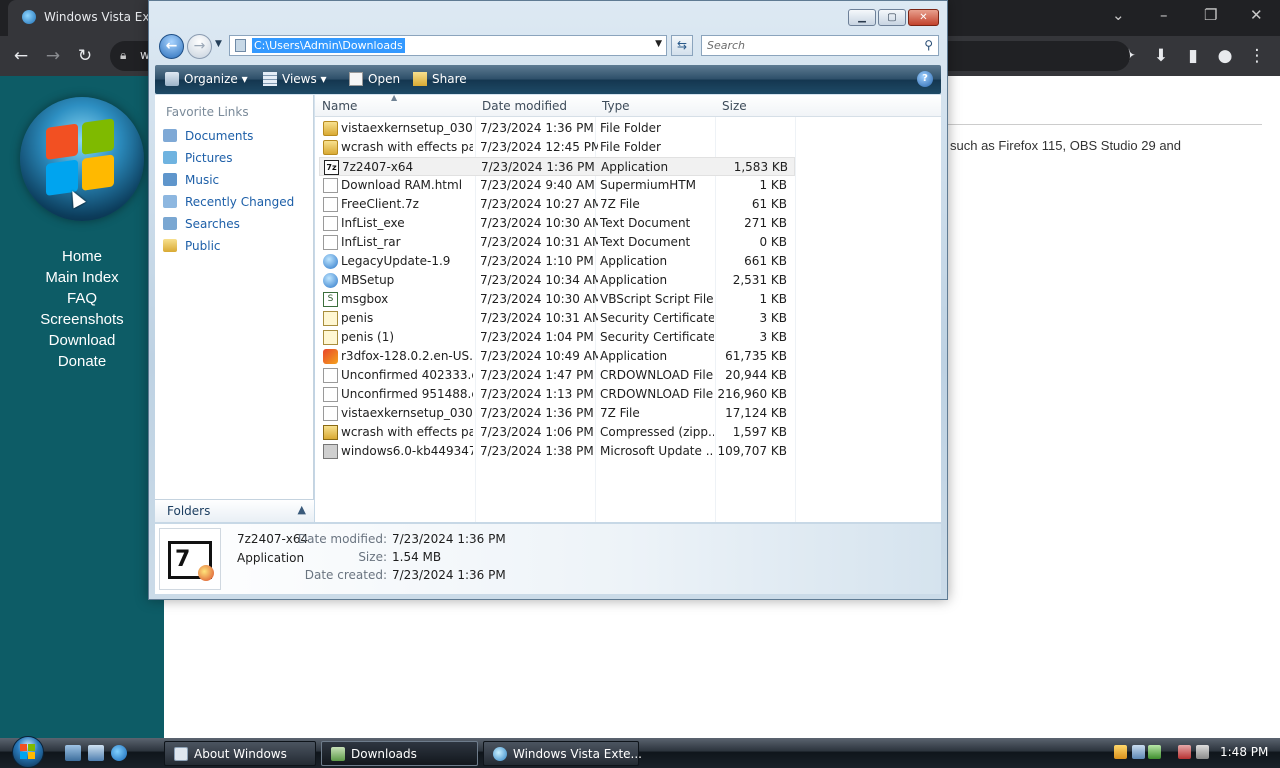  Describe the element at coordinates (634, 261) in the screenshot. I see `file-type: Application` at that location.